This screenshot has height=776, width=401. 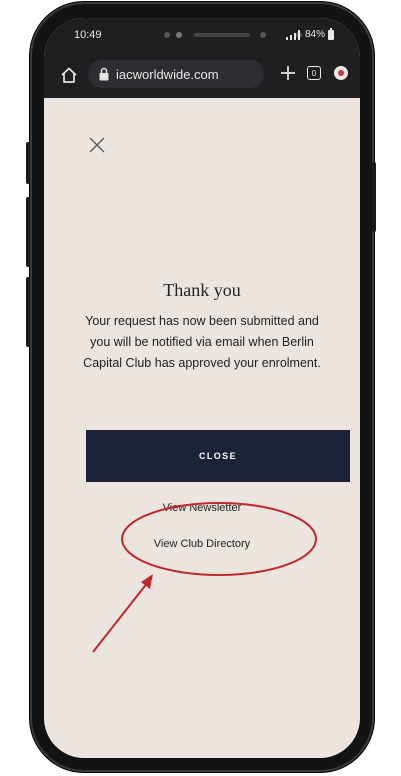 I want to click on close-icon, so click(x=97, y=145).